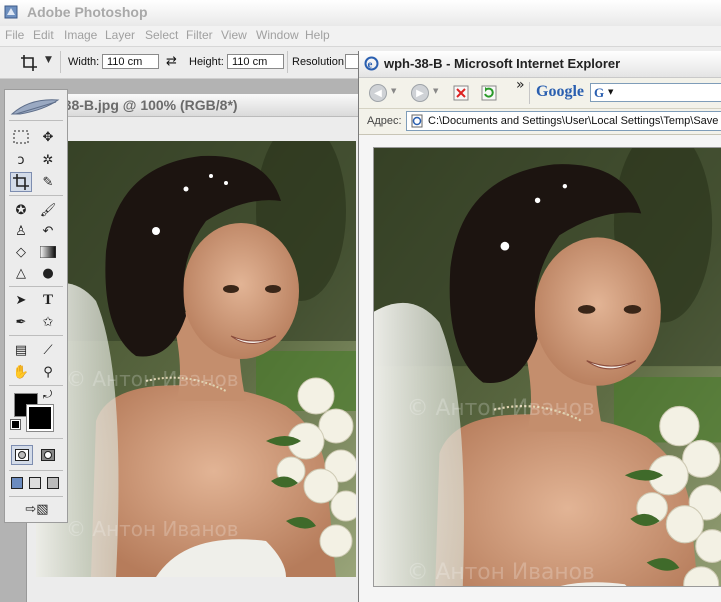  Describe the element at coordinates (29, 63) in the screenshot. I see `crop-tool-preset-icon` at that location.